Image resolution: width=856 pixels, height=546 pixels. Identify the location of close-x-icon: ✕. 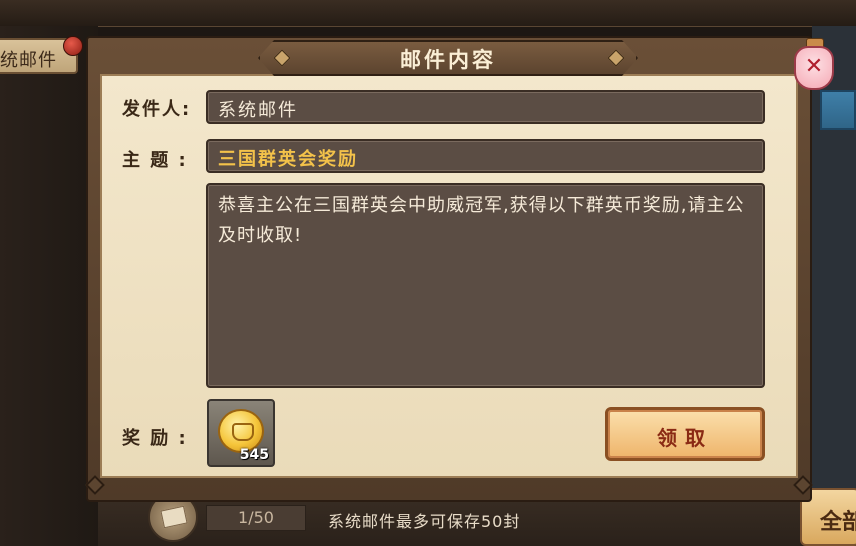
(814, 66).